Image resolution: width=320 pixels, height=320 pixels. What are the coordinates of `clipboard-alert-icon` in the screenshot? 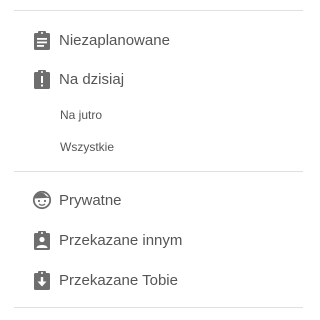 It's located at (42, 79).